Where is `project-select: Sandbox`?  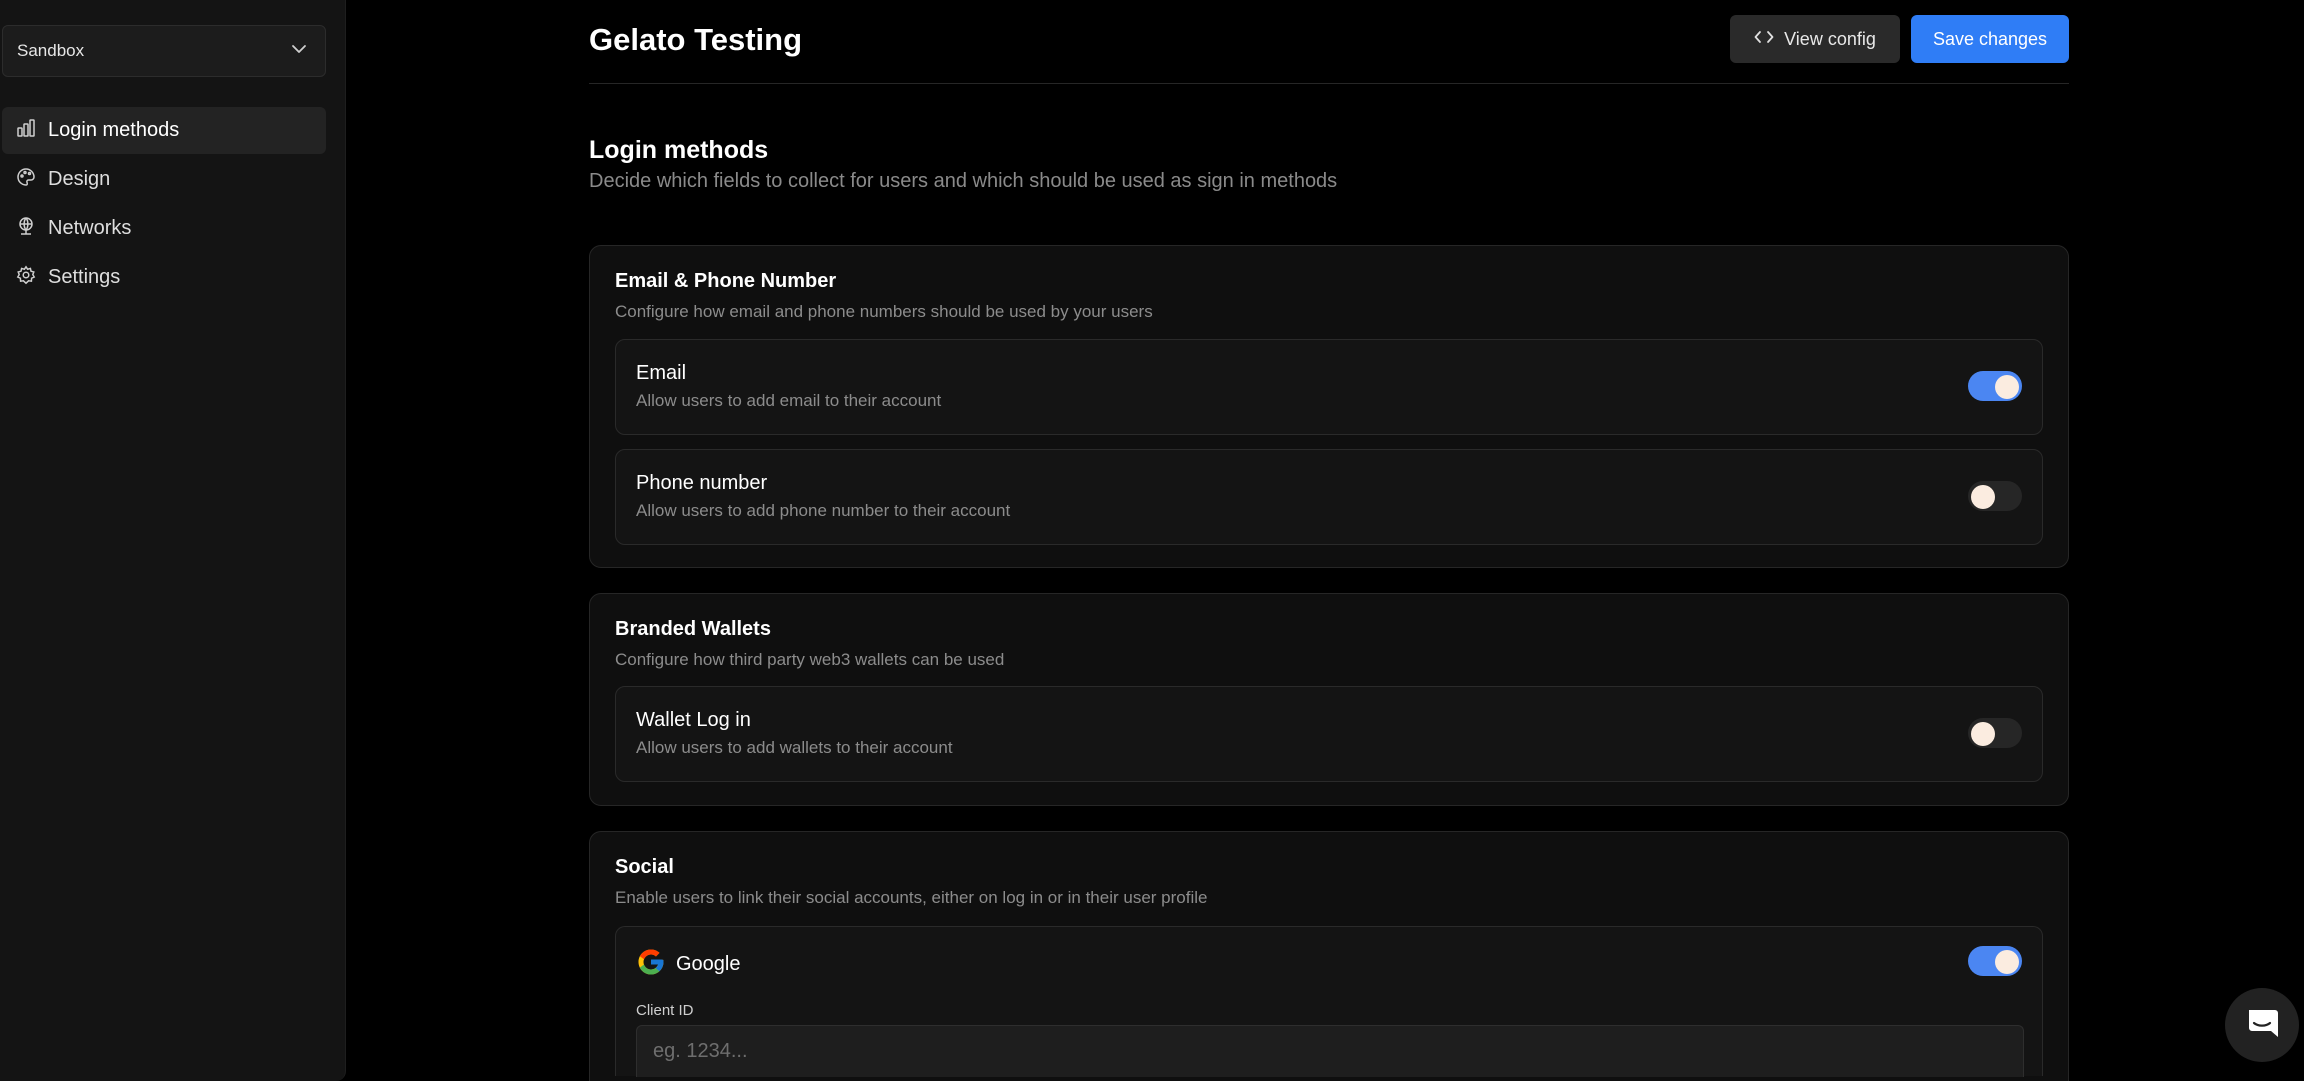
project-select: Sandbox is located at coordinates (164, 51).